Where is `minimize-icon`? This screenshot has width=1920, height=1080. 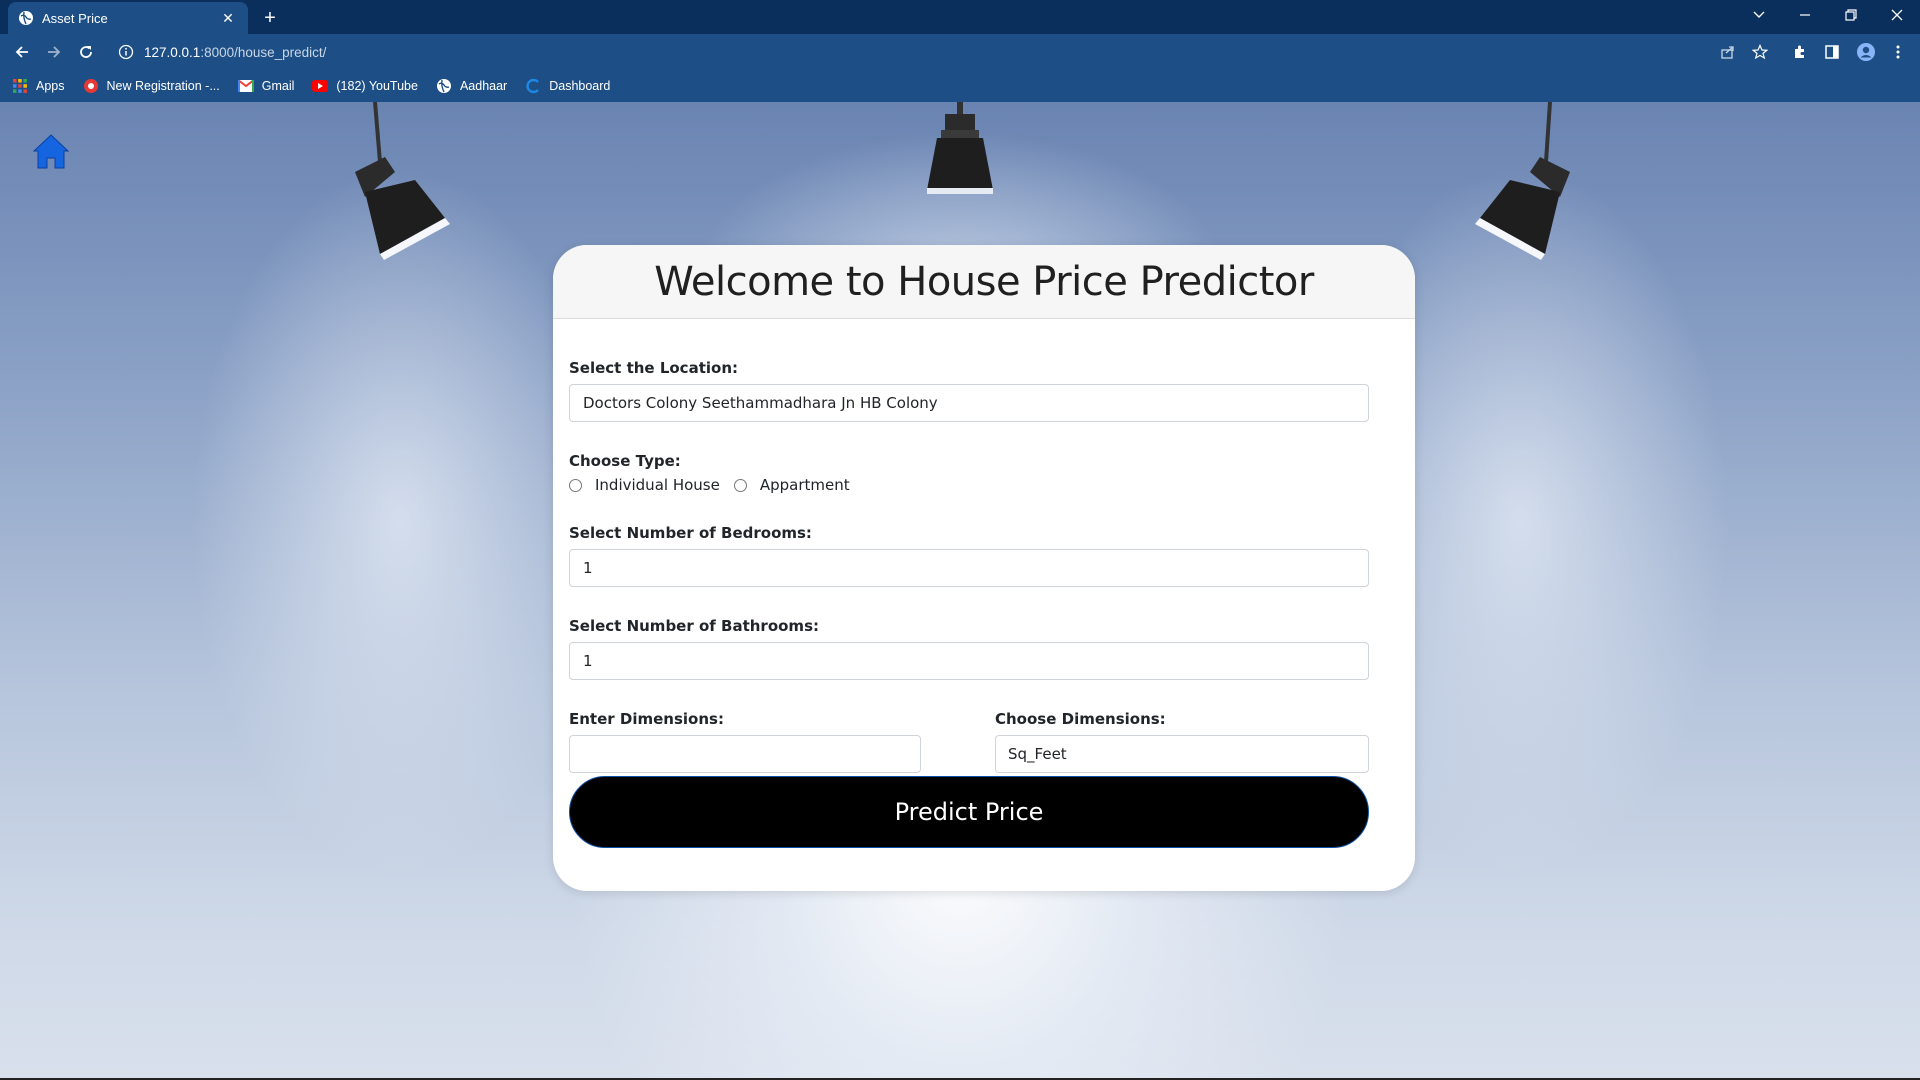 minimize-icon is located at coordinates (1805, 15).